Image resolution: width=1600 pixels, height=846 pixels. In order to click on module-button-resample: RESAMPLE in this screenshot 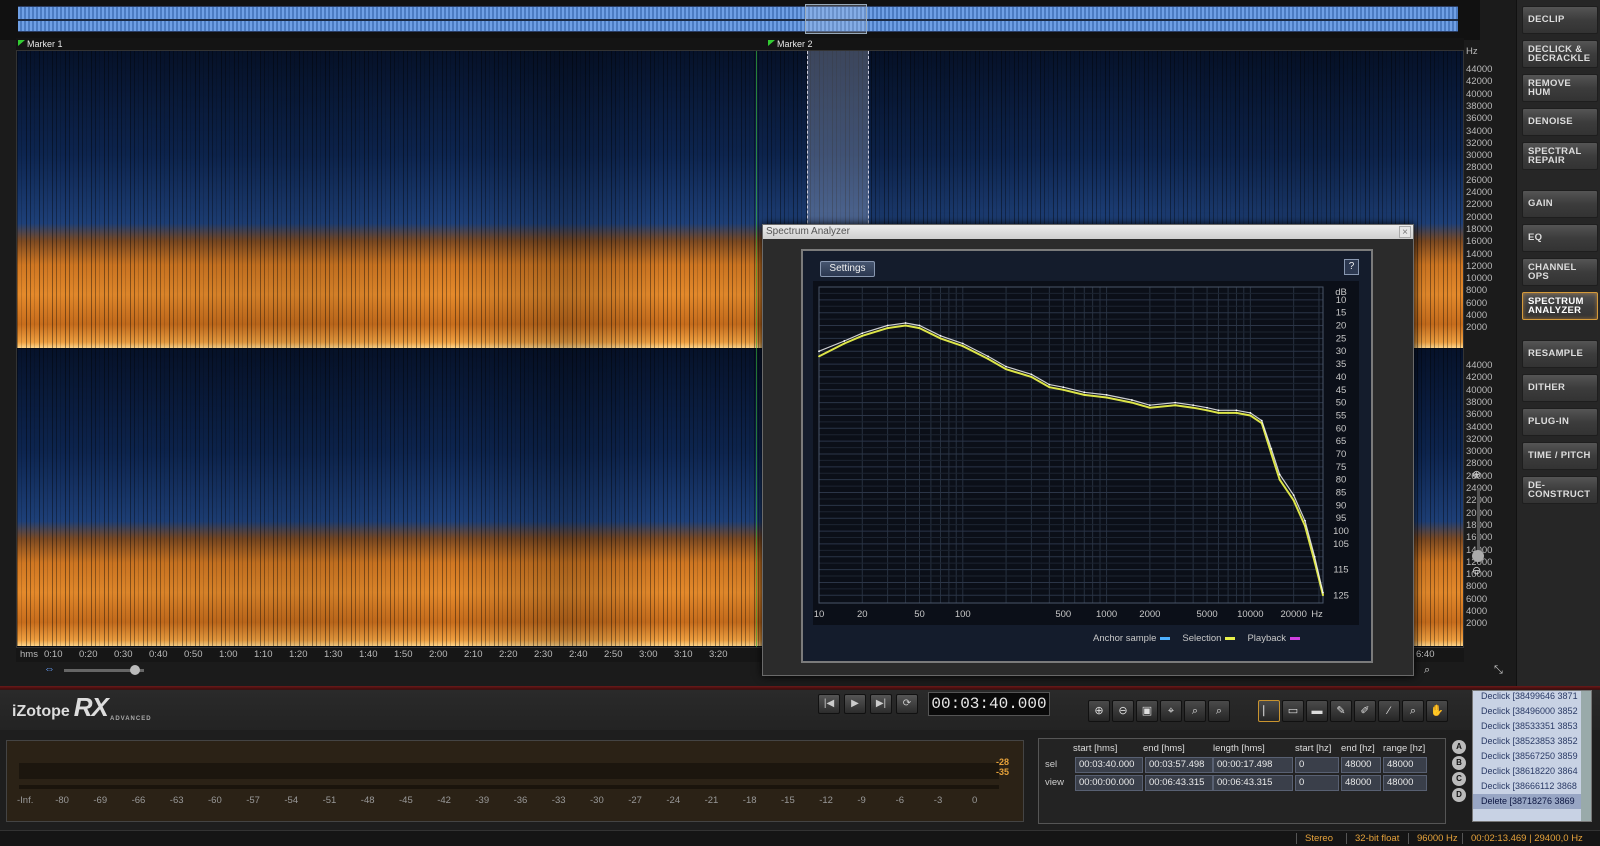, I will do `click(1560, 354)`.